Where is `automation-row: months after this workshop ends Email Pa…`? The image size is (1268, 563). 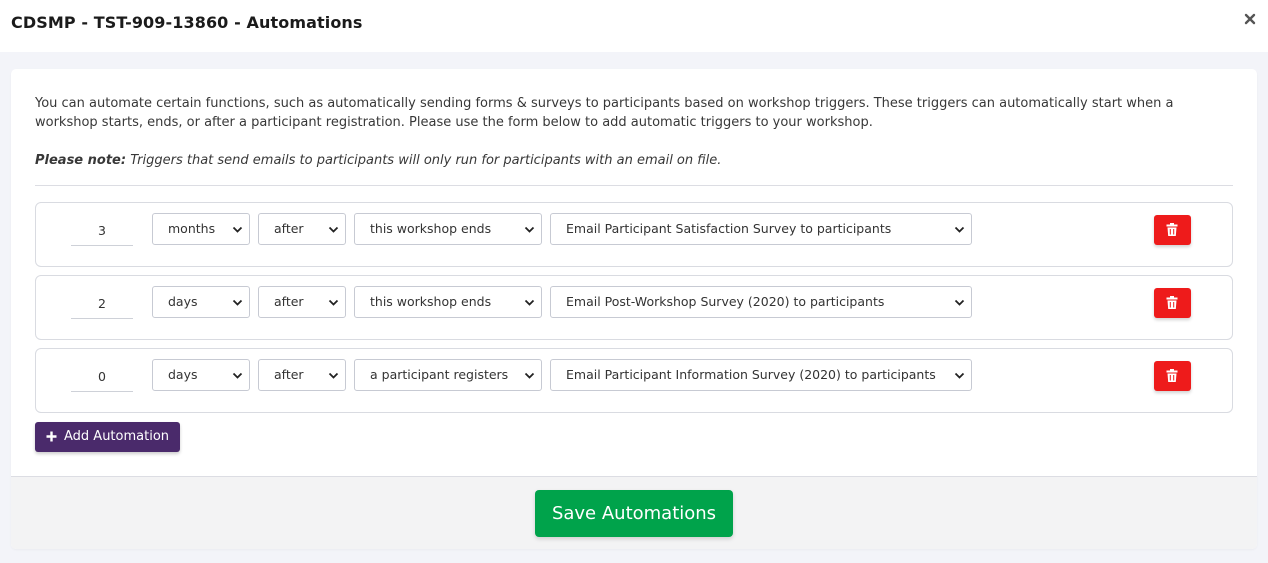
automation-row: months after this workshop ends Email Pa… is located at coordinates (634, 234).